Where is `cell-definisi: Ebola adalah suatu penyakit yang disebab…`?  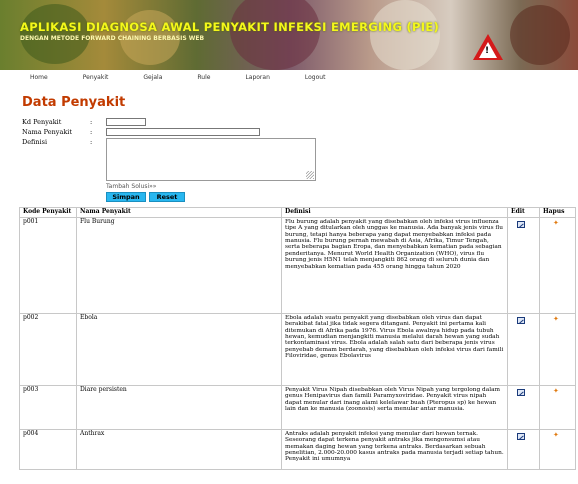
cell-definisi: Ebola adalah suatu penyakit yang disebab… is located at coordinates (394, 349).